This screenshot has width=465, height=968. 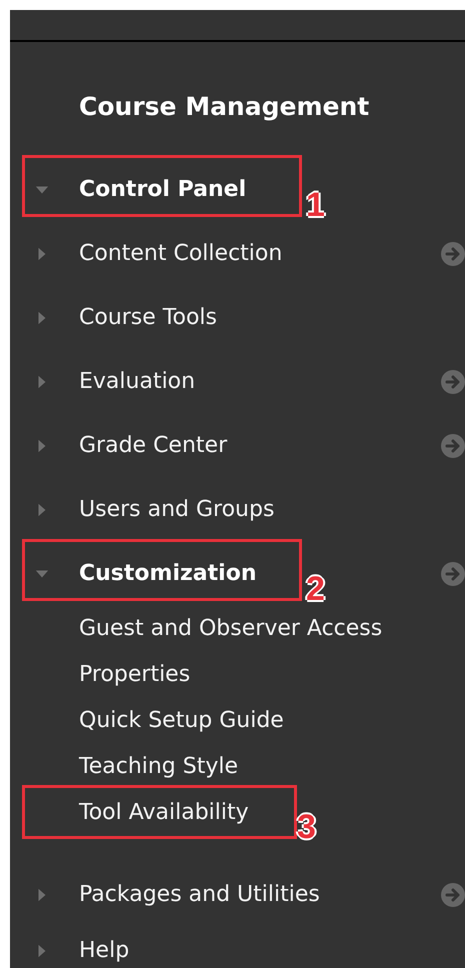 I want to click on menu-item: Control Panel, so click(x=162, y=190).